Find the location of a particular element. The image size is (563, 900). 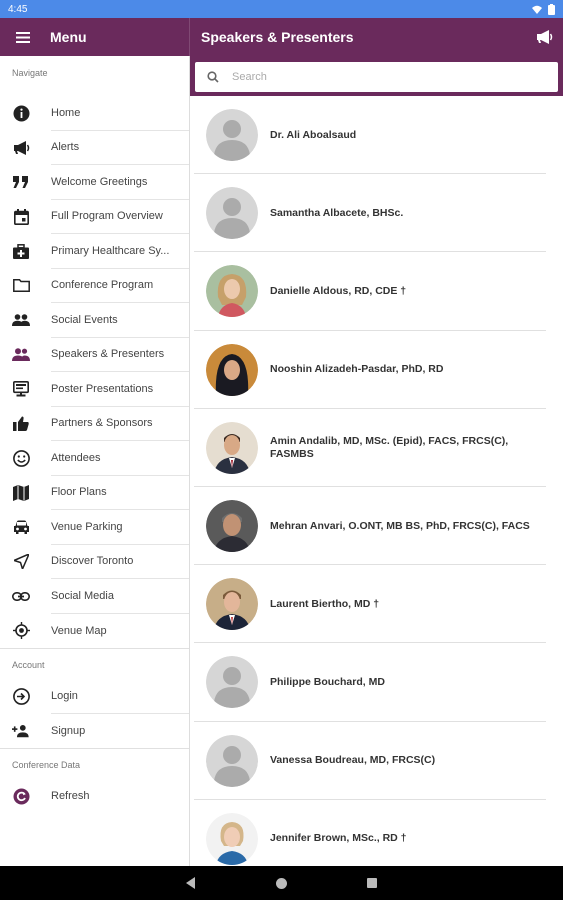

speakers-icon is located at coordinates (21, 355).